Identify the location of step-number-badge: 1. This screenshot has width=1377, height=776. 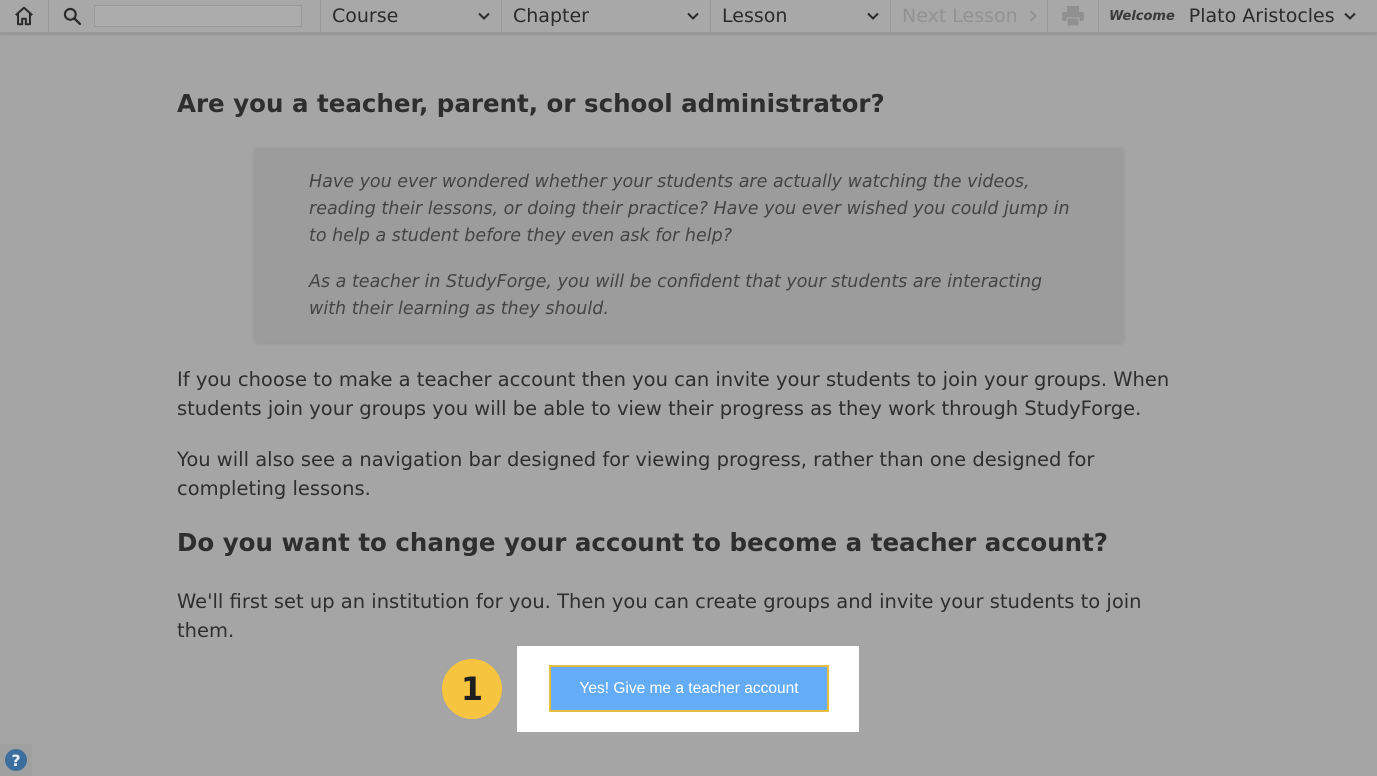
(472, 689).